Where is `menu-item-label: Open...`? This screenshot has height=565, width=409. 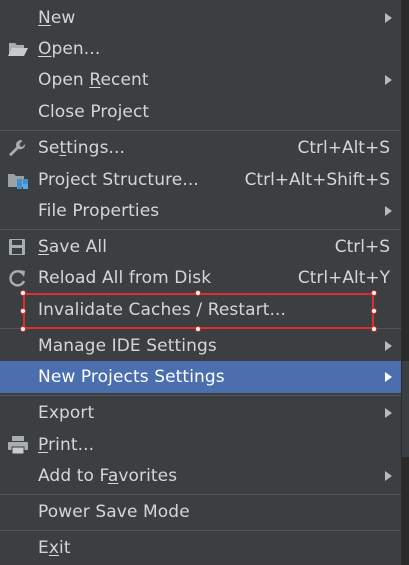
menu-item-label: Open... is located at coordinates (69, 49).